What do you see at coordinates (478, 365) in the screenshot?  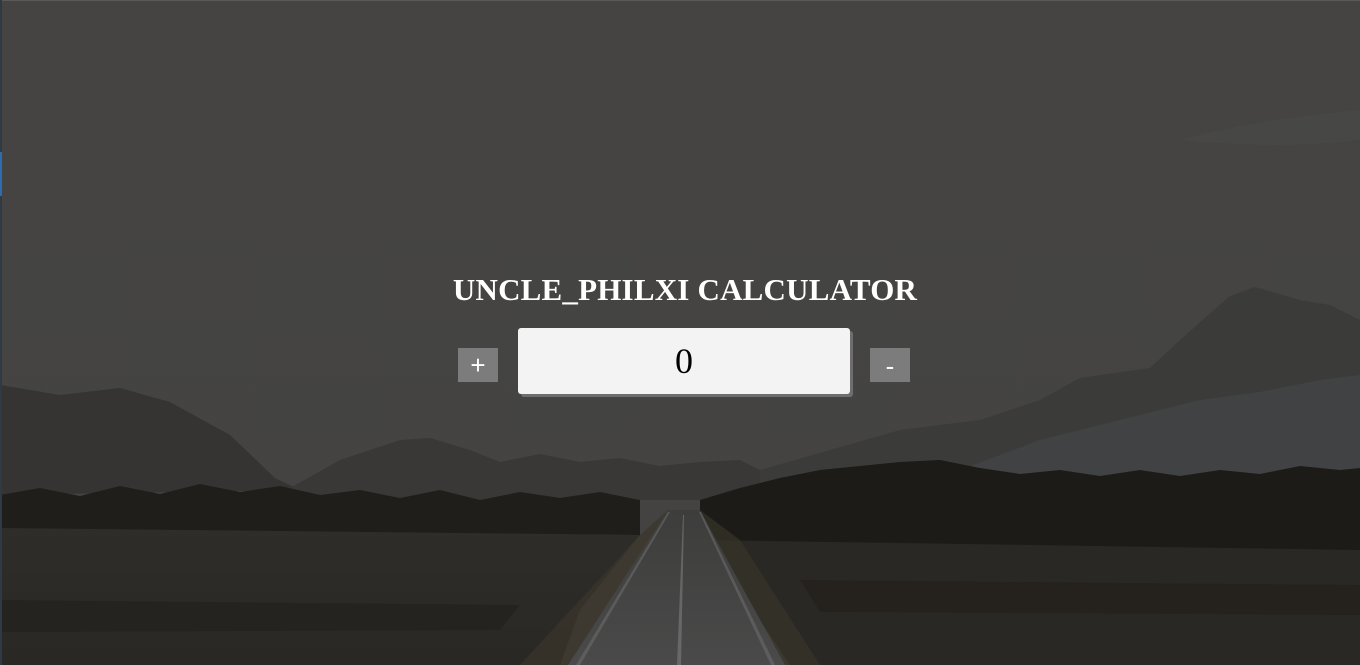 I see `increment-button: +` at bounding box center [478, 365].